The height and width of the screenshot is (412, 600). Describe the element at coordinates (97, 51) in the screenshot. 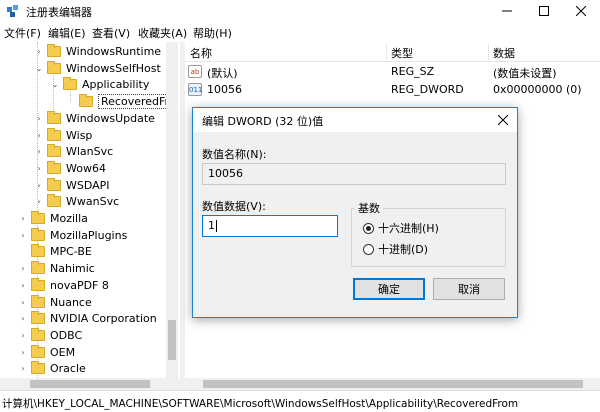

I see `tree-node: › WindowsRuntime` at that location.